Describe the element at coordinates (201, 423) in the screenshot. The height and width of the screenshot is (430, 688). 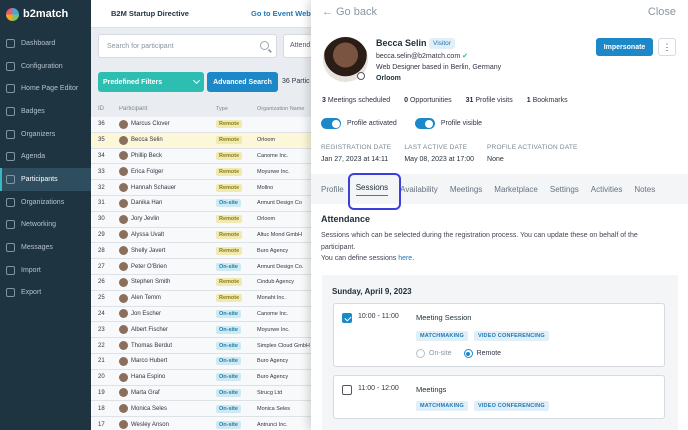
I see `table-row: 17 Wesley Anson On-site Antrunci Inc.` at that location.